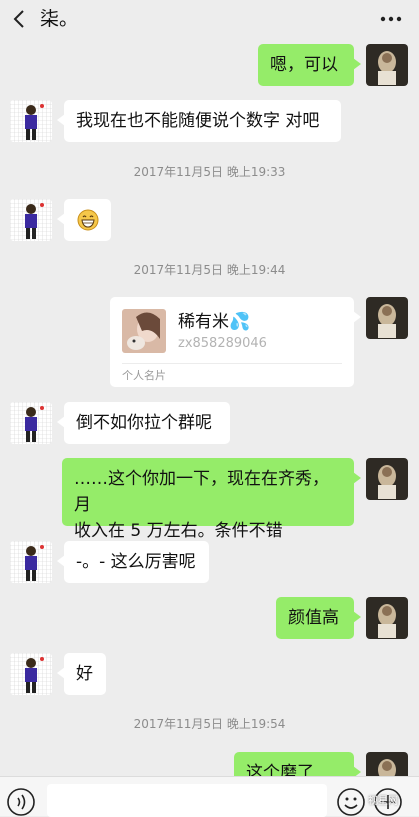 Image resolution: width=419 pixels, height=817 pixels. I want to click on emoji-icon, so click(351, 802).